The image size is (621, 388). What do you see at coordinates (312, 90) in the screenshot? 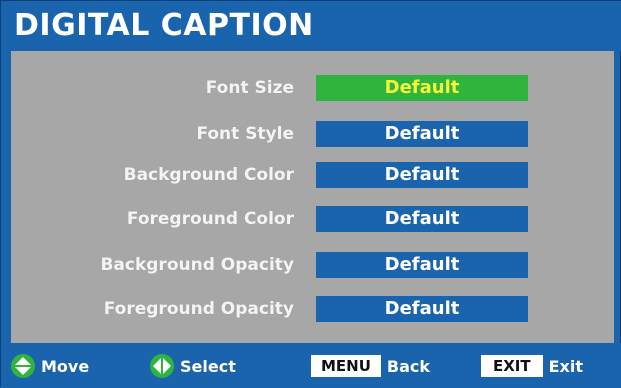
I see `menu-row-font-size: Font Size Default` at bounding box center [312, 90].